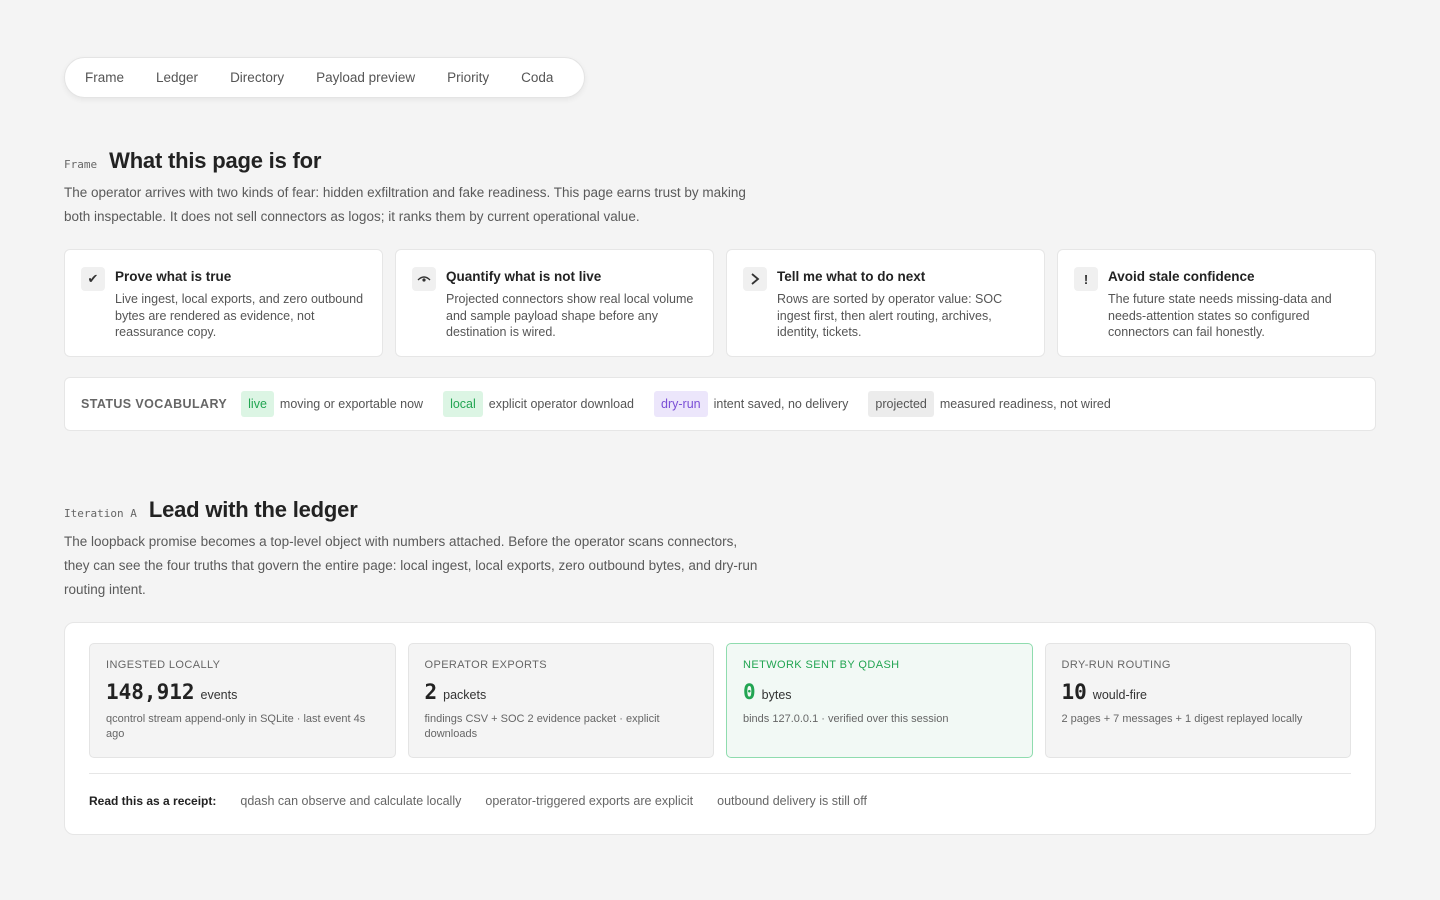 The image size is (1440, 900). Describe the element at coordinates (749, 692) in the screenshot. I see `metric-value: 0` at that location.